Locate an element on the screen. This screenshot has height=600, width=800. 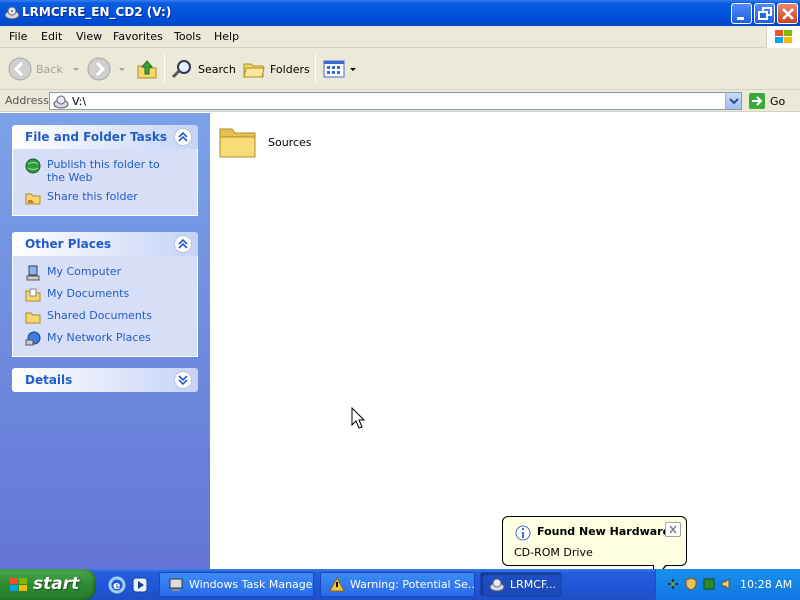
menu-help: Help is located at coordinates (226, 36).